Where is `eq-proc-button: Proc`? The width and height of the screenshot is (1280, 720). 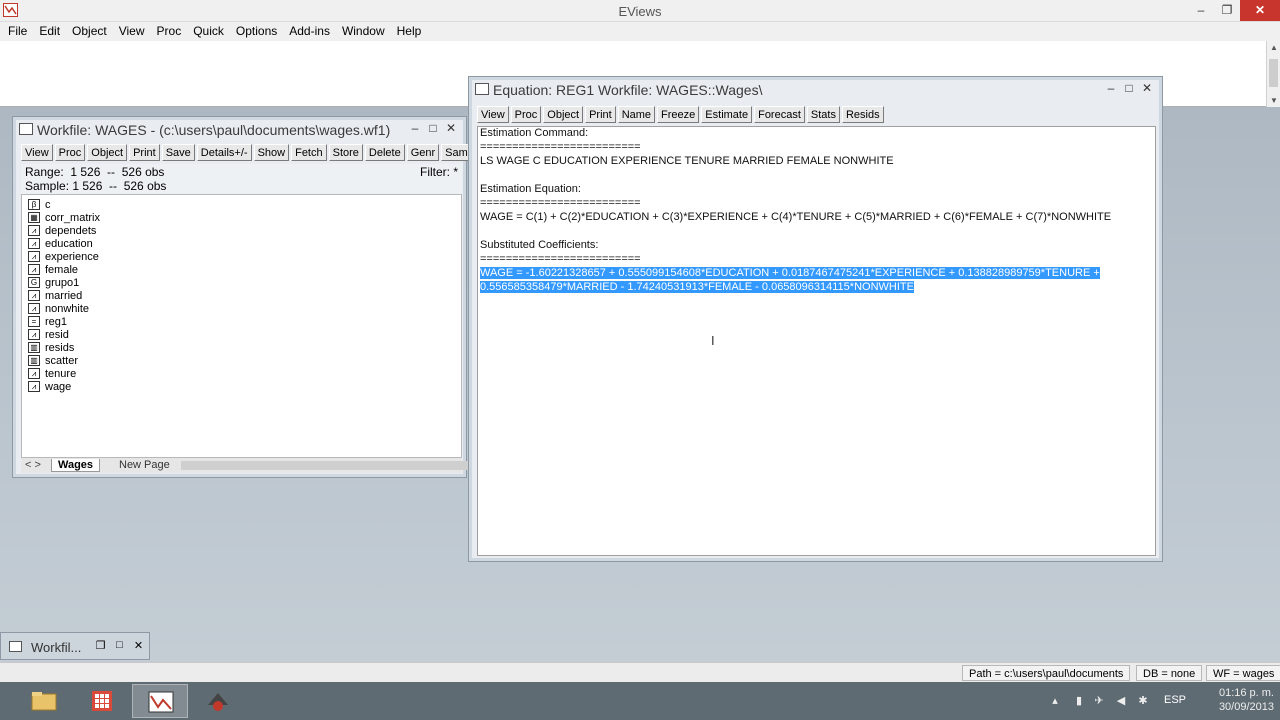 eq-proc-button: Proc is located at coordinates (526, 114).